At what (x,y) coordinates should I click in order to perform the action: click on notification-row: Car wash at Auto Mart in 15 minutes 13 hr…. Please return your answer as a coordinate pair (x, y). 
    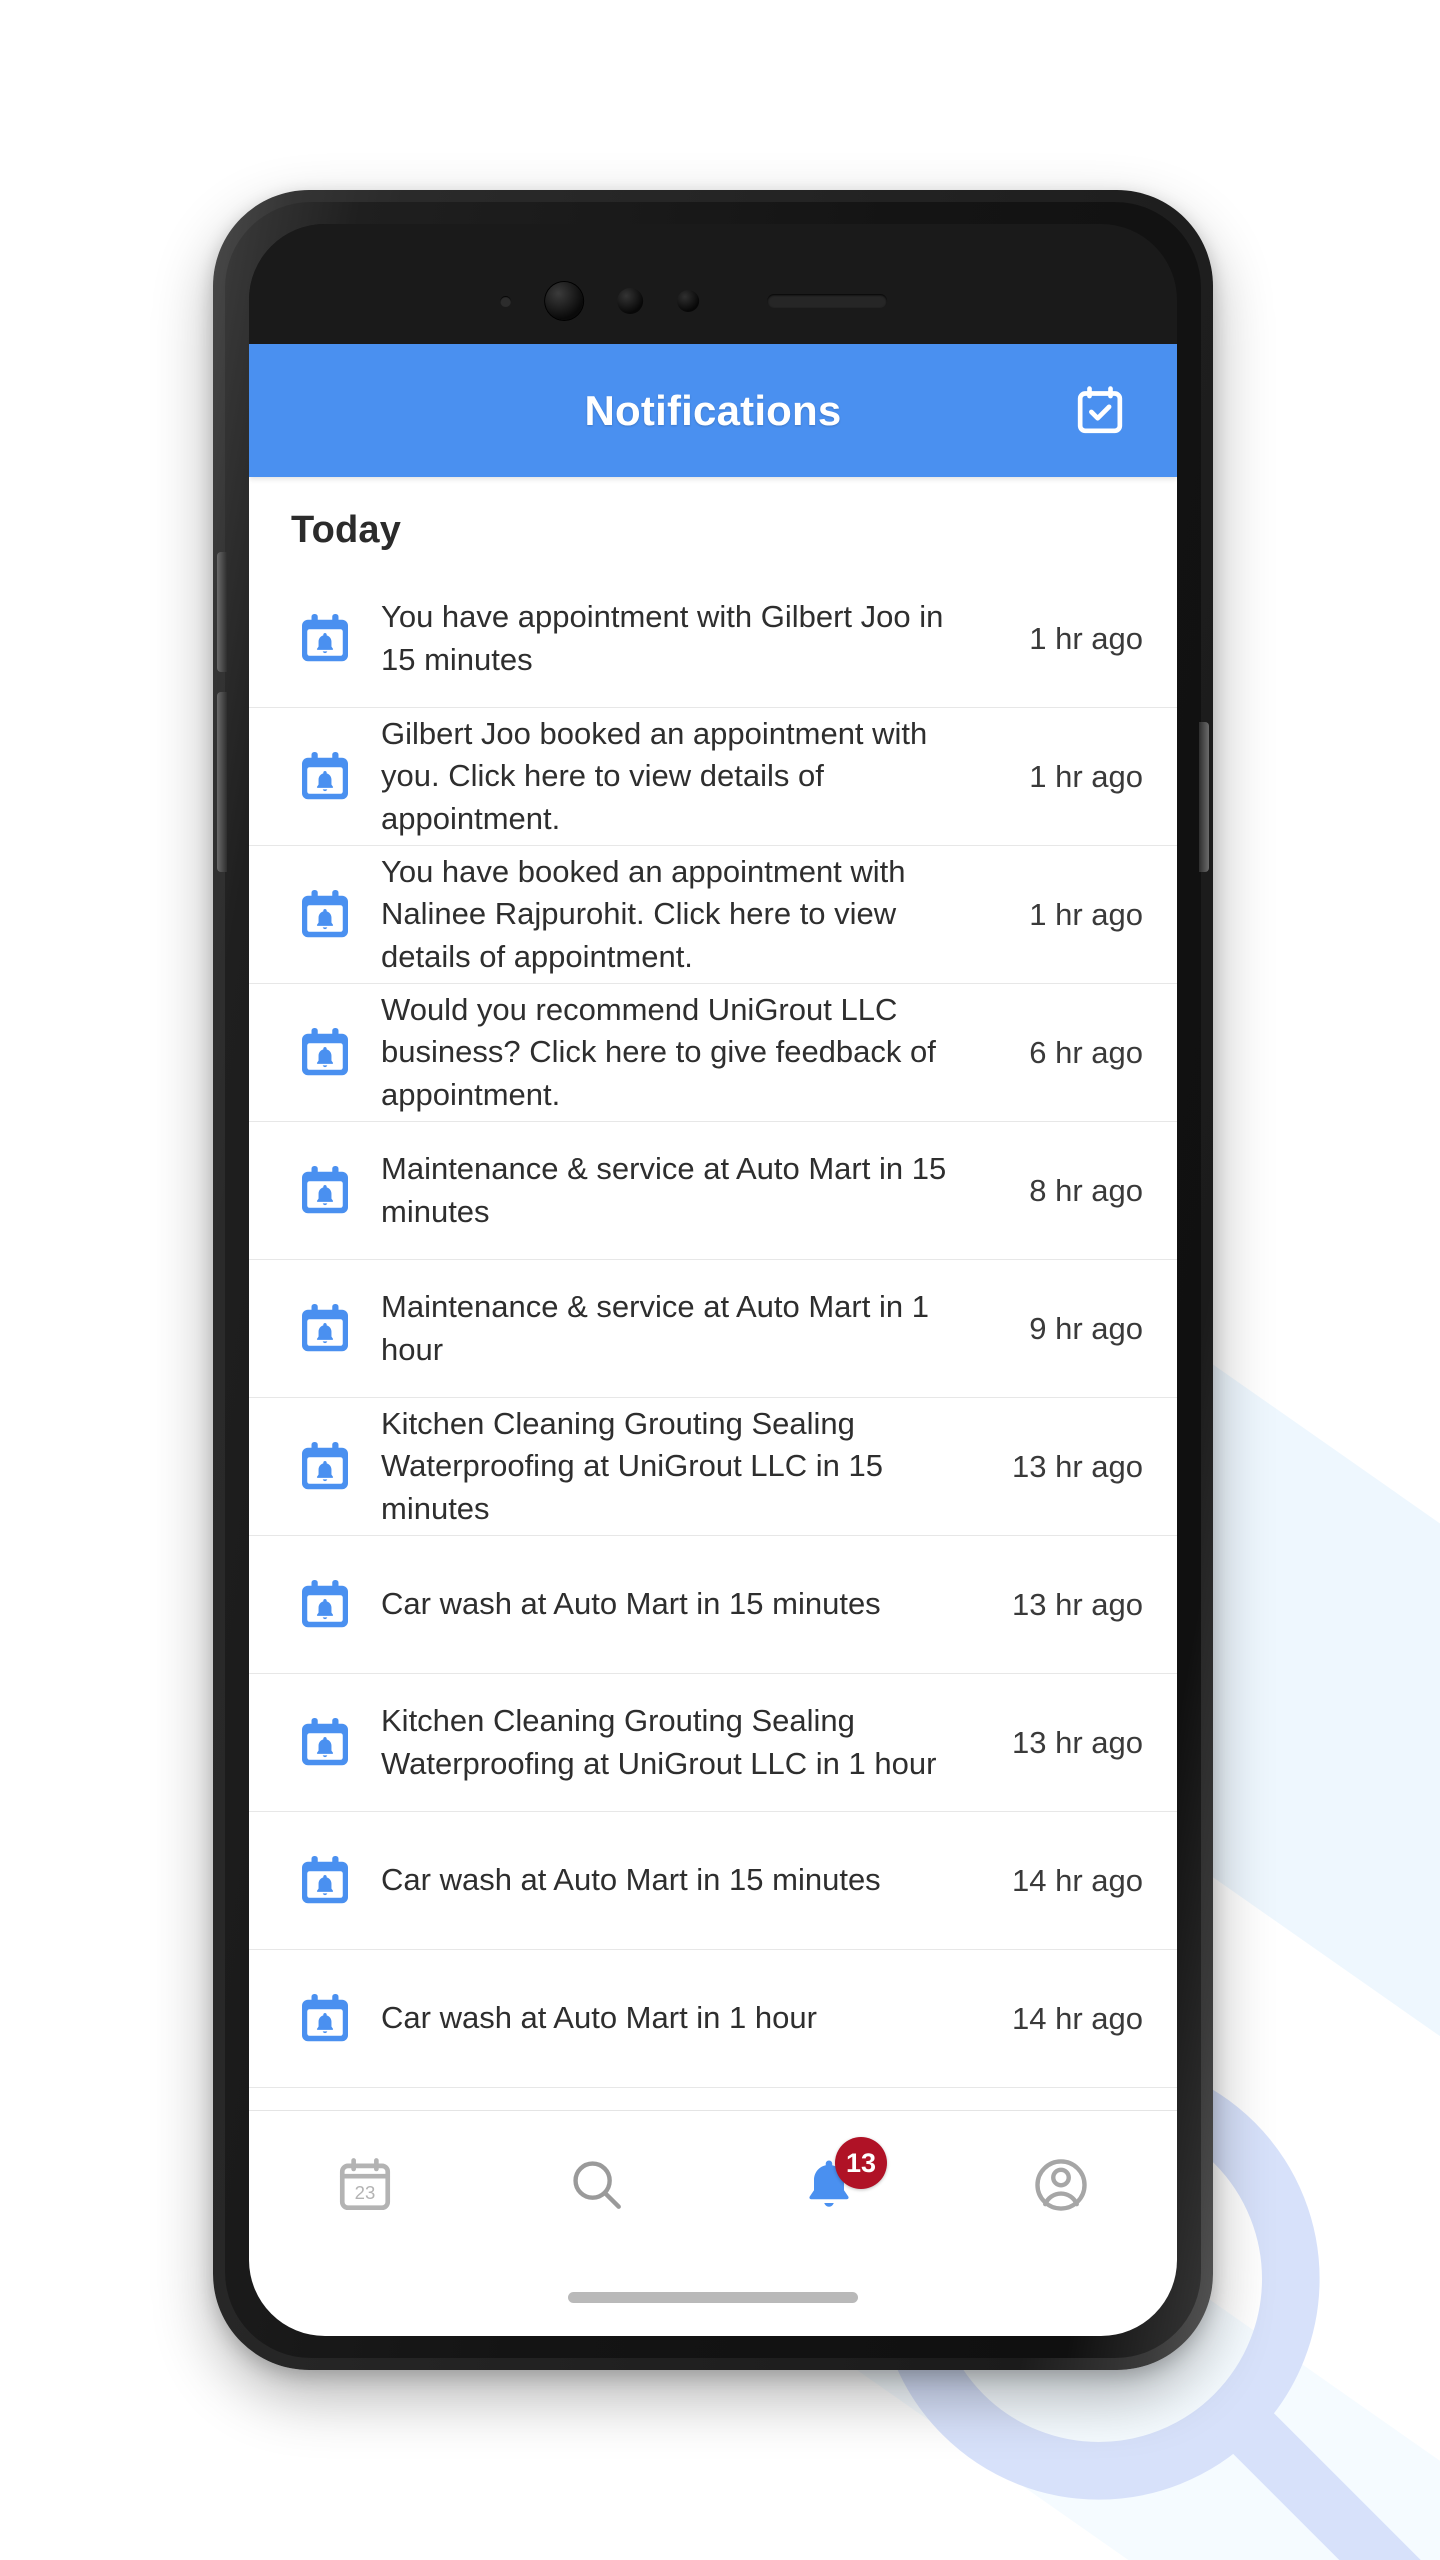
    Looking at the image, I should click on (713, 1605).